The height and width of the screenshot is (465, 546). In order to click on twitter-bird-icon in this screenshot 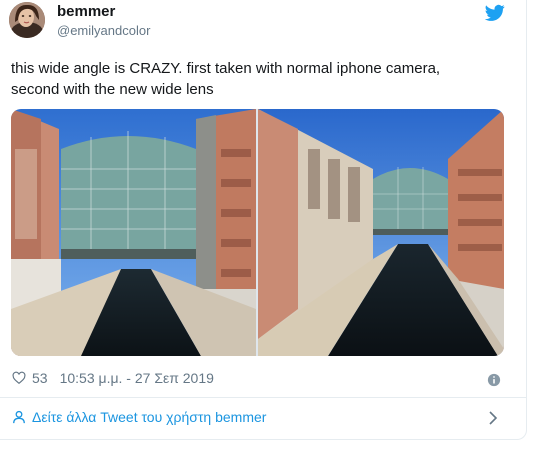, I will do `click(495, 13)`.